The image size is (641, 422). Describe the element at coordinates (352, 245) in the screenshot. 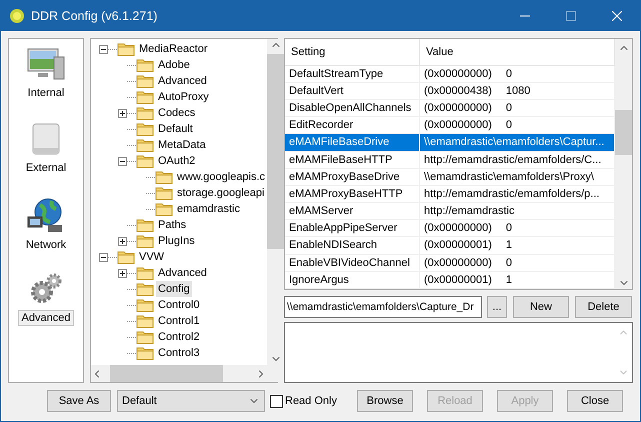

I see `setting-cell: EnableNDISearch` at that location.